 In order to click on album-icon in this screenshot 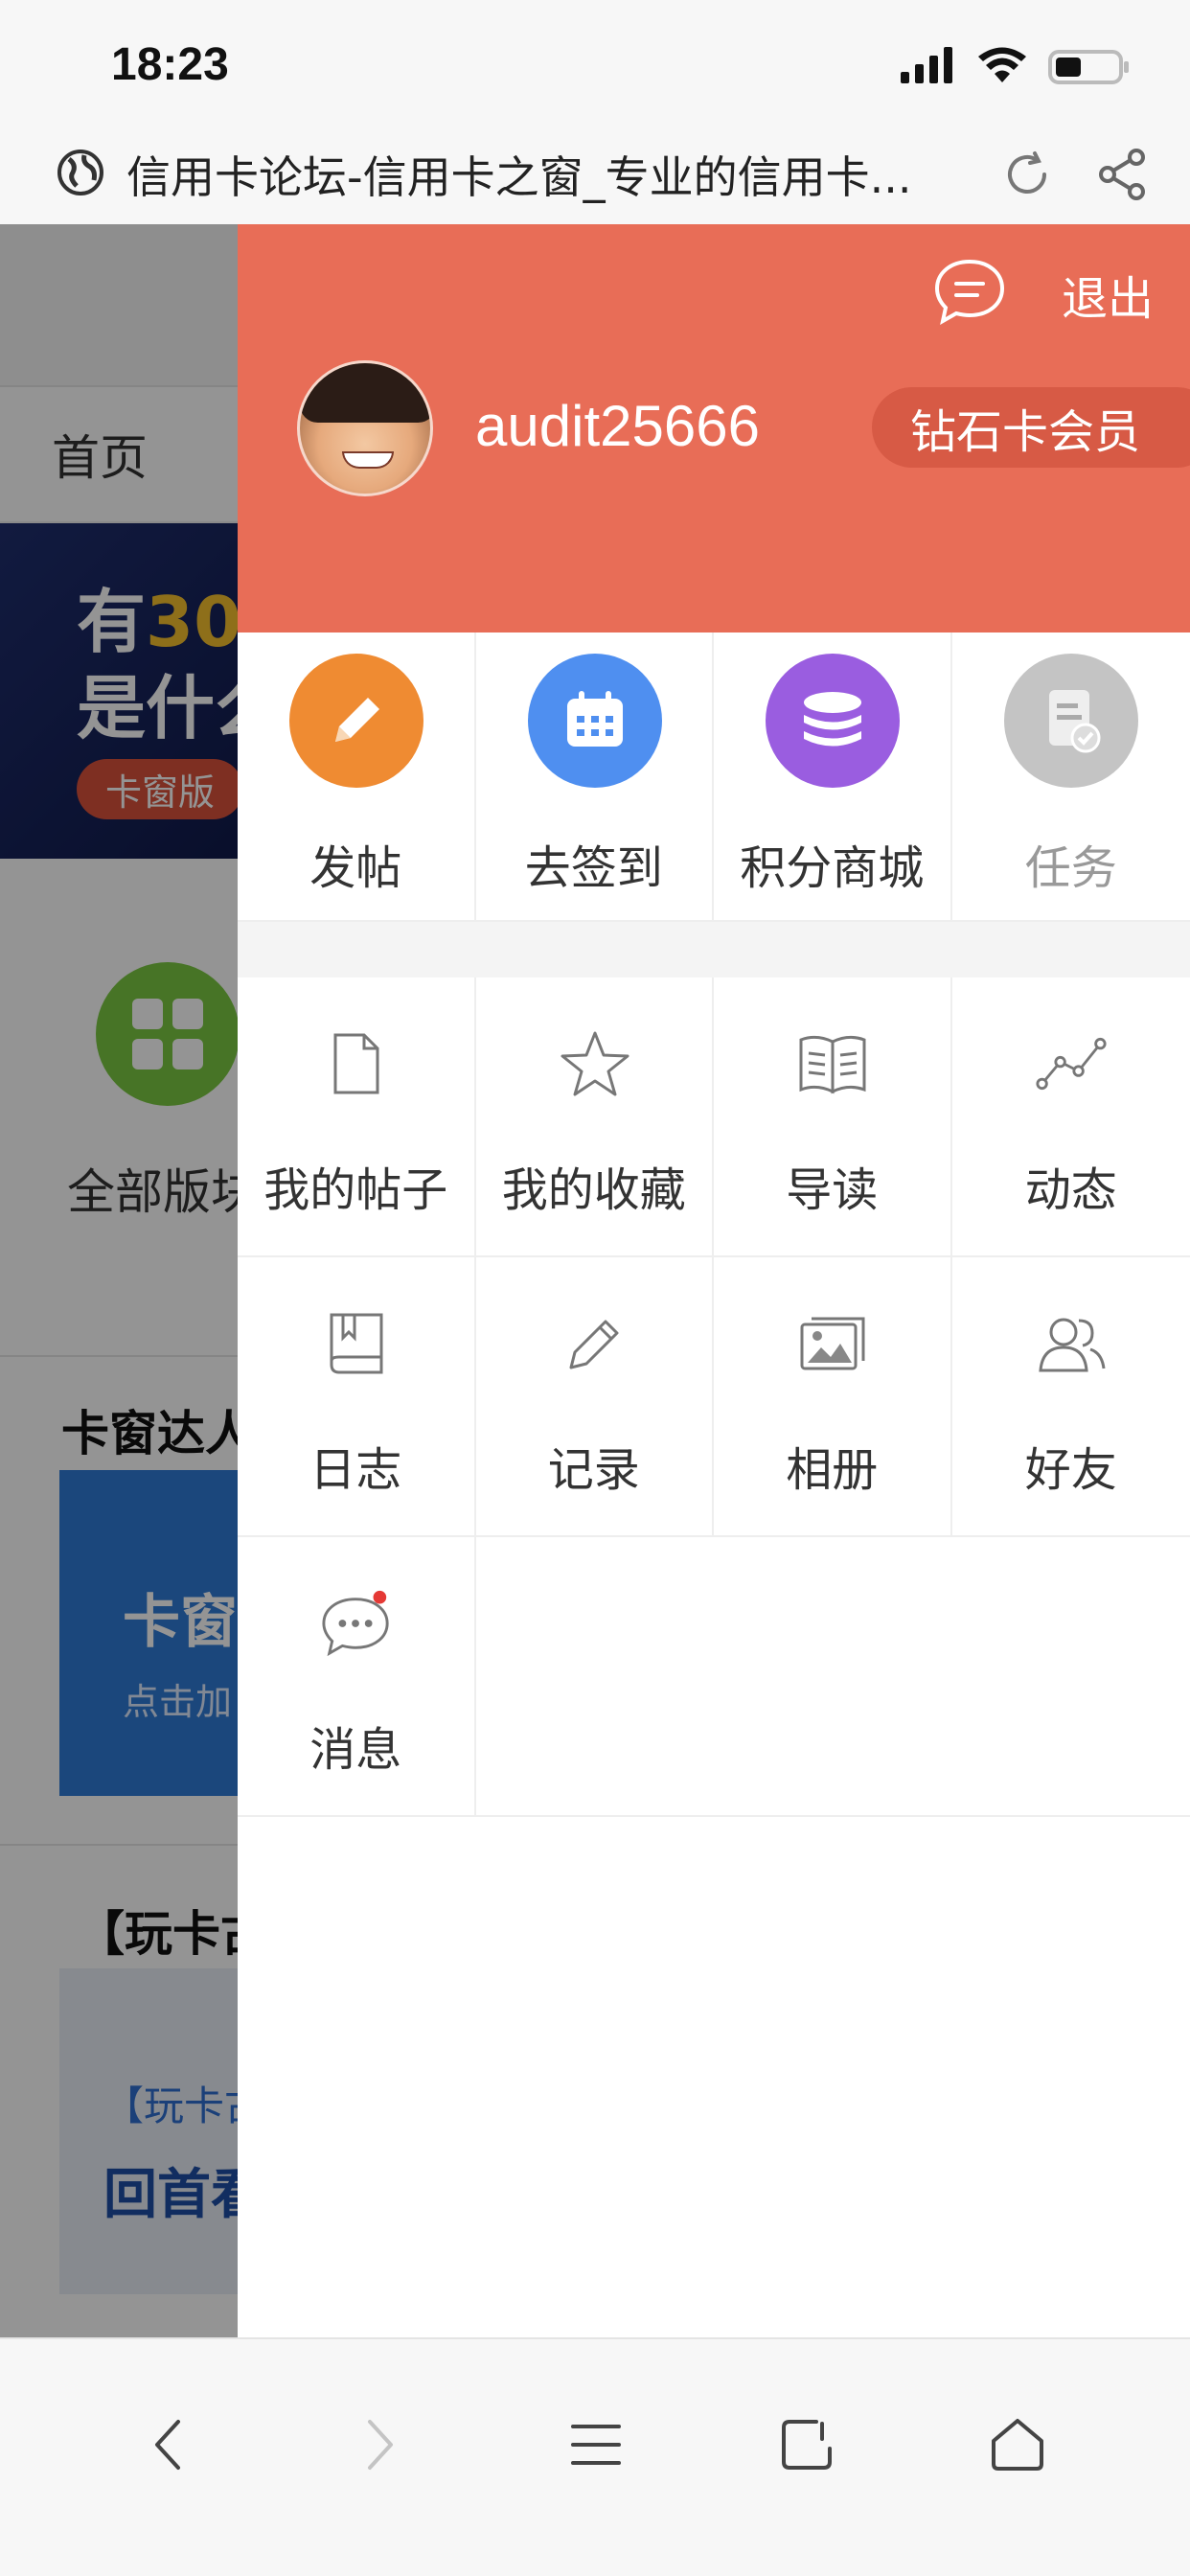, I will do `click(833, 1343)`.